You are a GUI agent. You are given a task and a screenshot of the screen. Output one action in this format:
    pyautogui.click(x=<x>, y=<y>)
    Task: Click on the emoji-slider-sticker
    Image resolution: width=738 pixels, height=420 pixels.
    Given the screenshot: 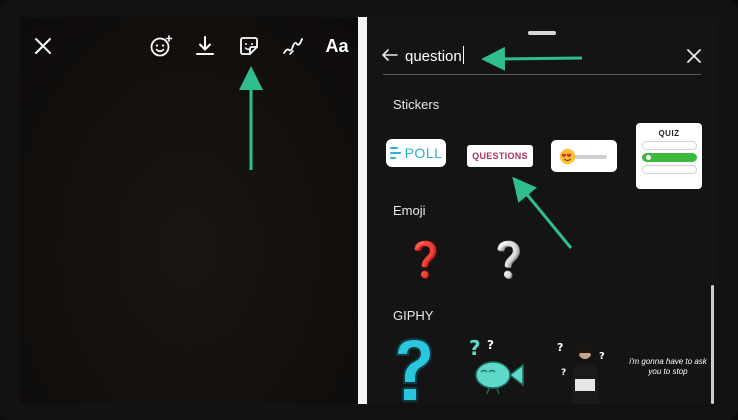 What is the action you would take?
    pyautogui.click(x=584, y=156)
    